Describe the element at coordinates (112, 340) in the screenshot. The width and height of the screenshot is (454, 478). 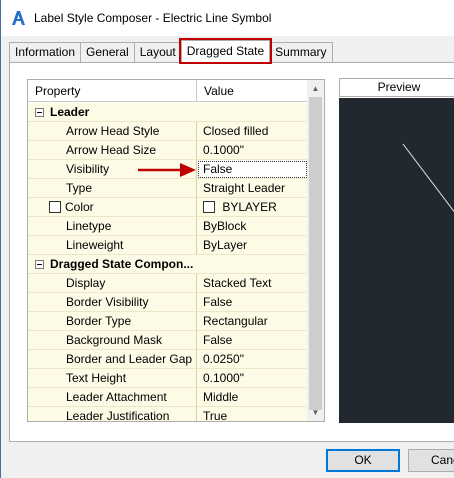
I see `property-name: Background Mask` at that location.